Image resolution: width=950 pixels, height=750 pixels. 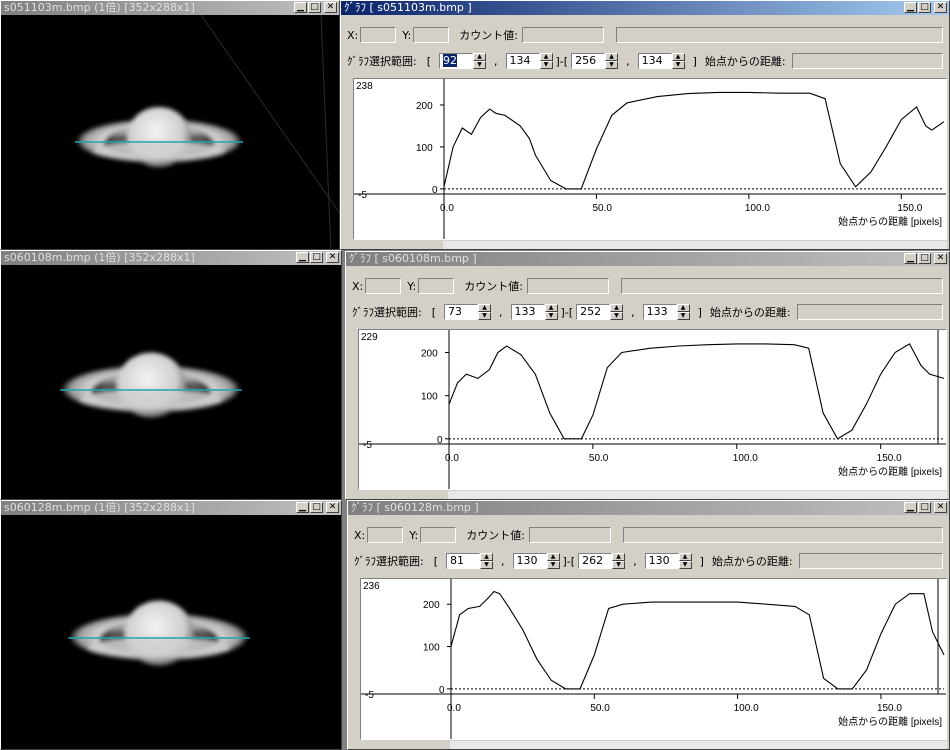 I want to click on start-x-spin-input: 73, so click(x=461, y=312).